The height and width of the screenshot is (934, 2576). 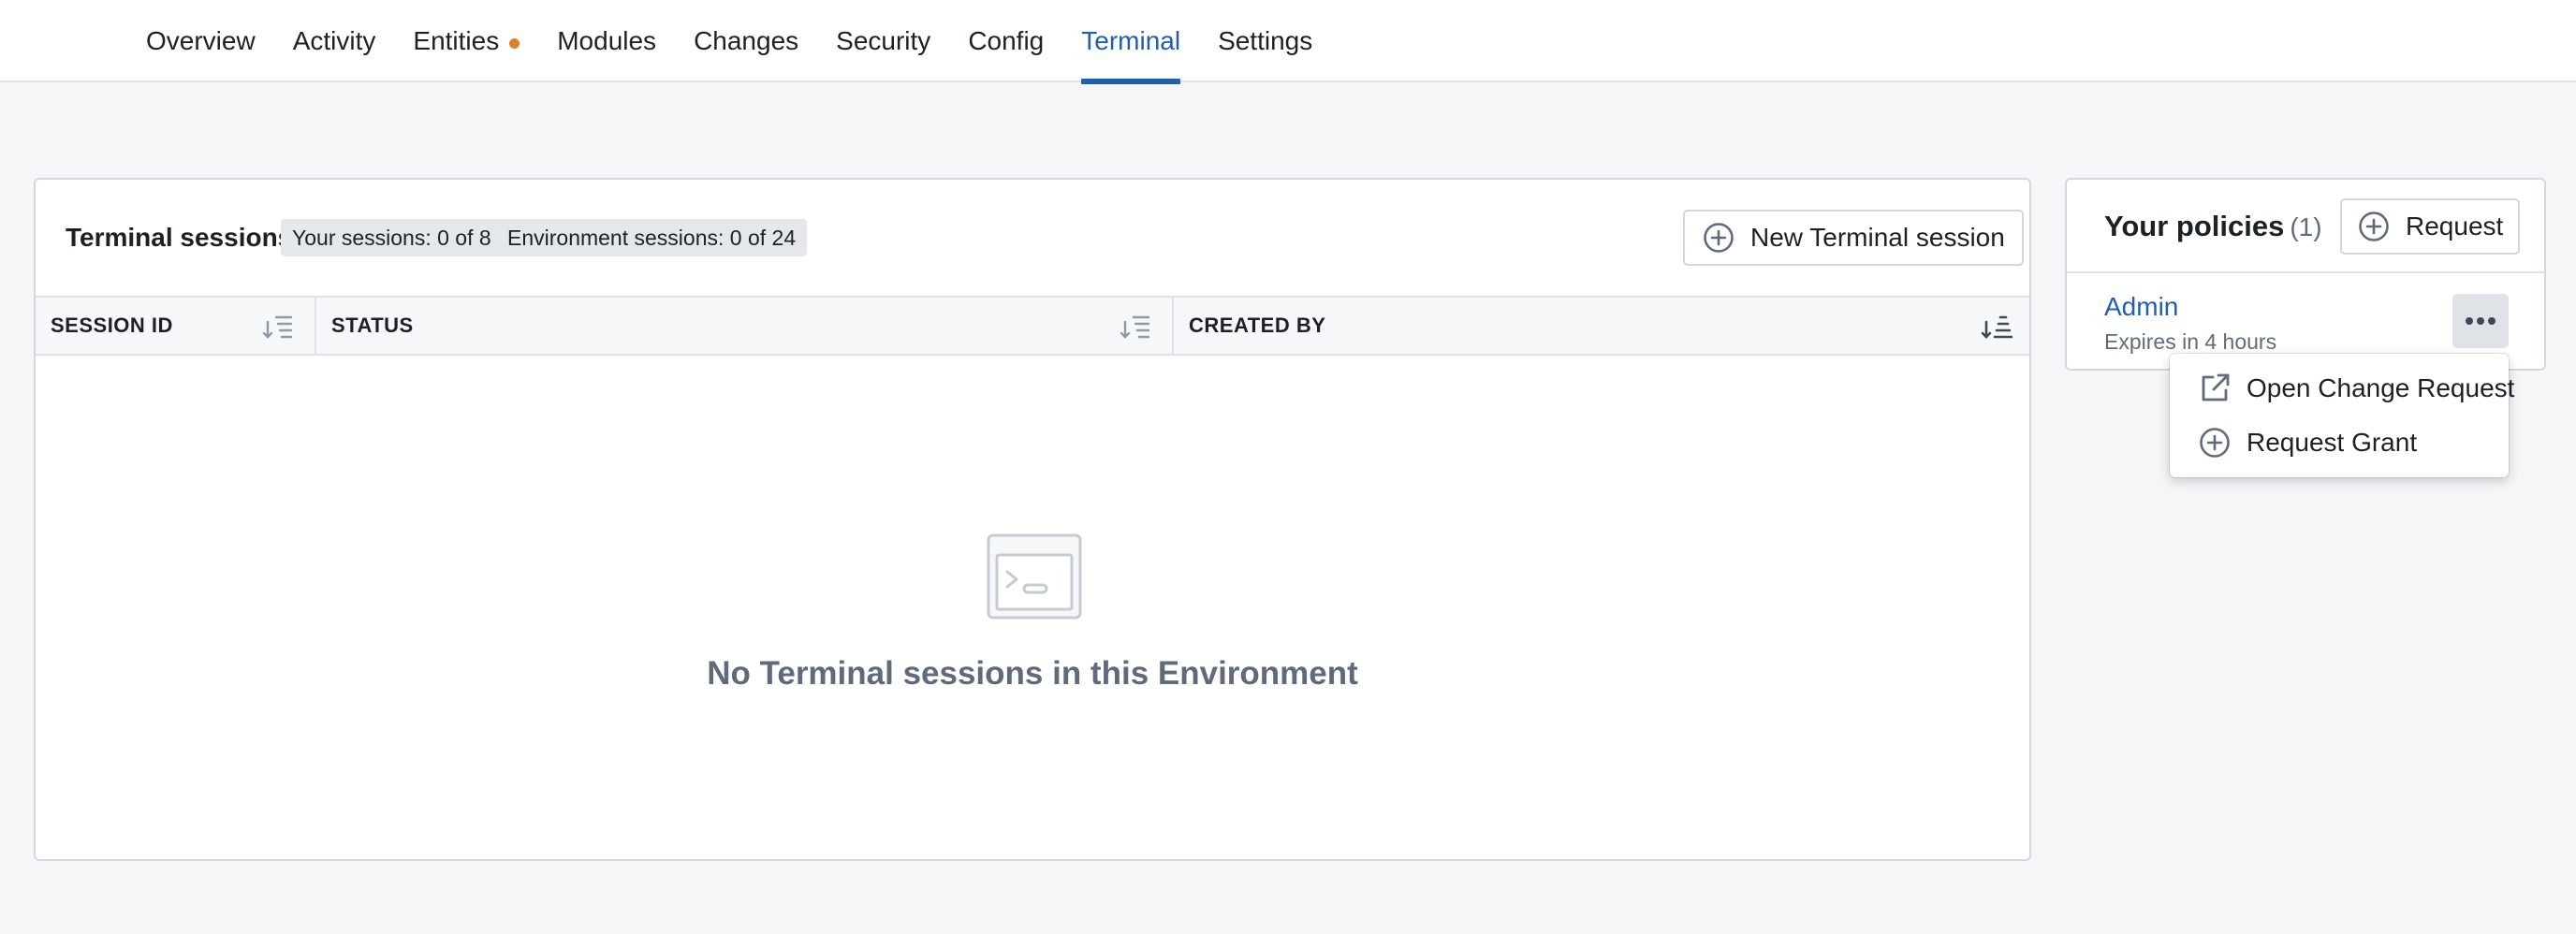 I want to click on sort-ascending-icon, so click(x=1996, y=327).